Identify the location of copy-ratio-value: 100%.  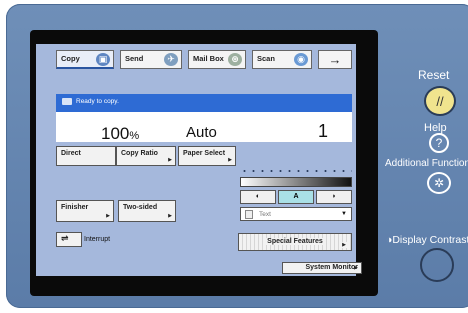
(120, 134).